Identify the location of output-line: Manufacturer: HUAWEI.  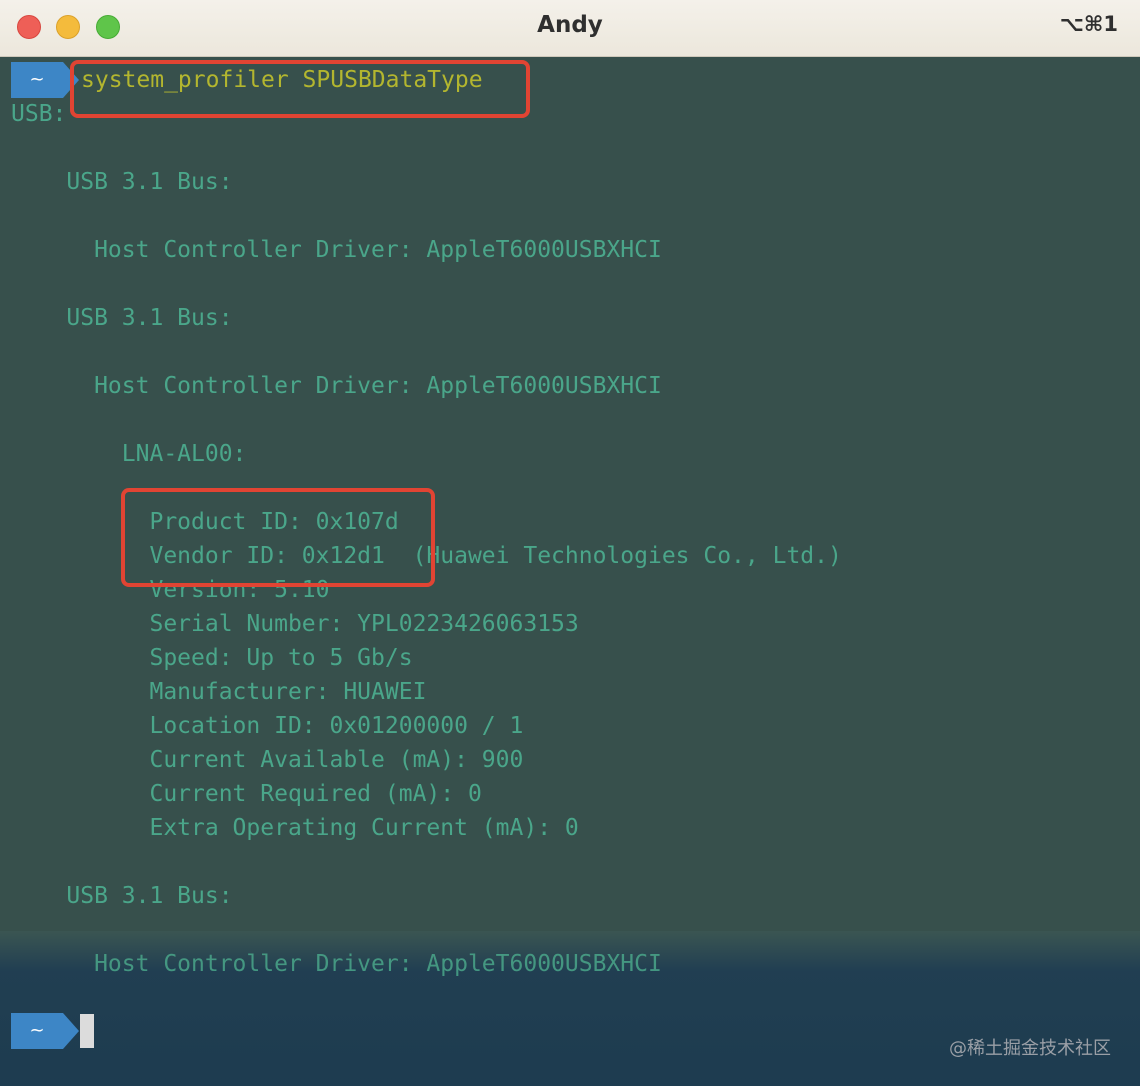
(219, 692).